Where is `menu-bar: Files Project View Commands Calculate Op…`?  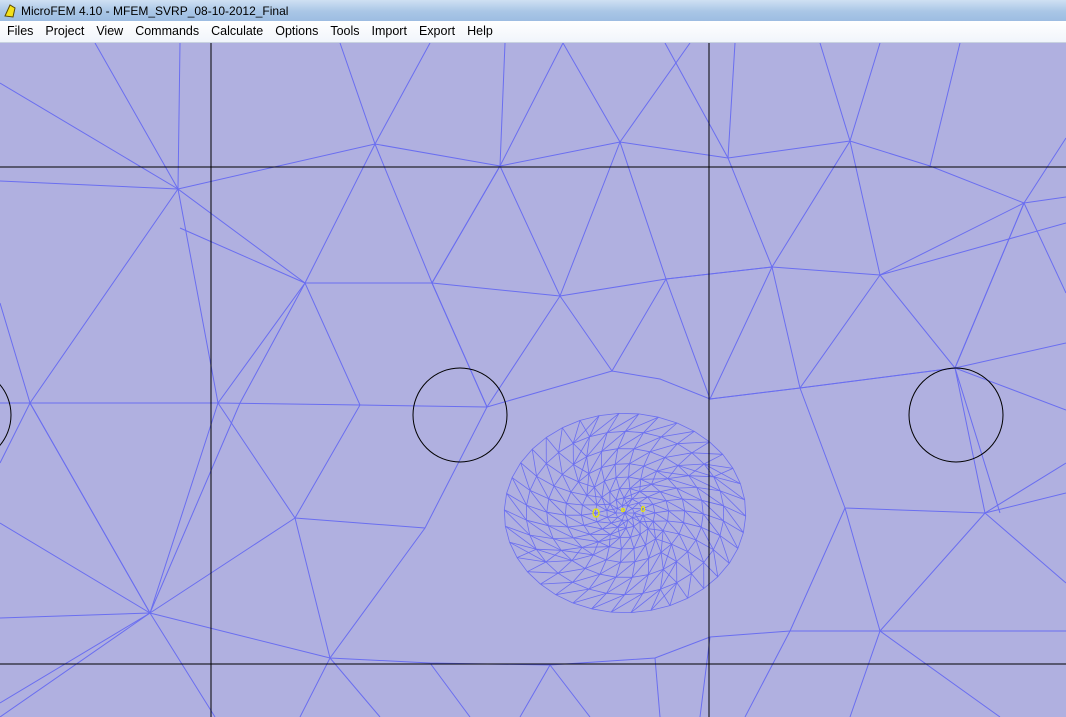 menu-bar: Files Project View Commands Calculate Op… is located at coordinates (533, 32).